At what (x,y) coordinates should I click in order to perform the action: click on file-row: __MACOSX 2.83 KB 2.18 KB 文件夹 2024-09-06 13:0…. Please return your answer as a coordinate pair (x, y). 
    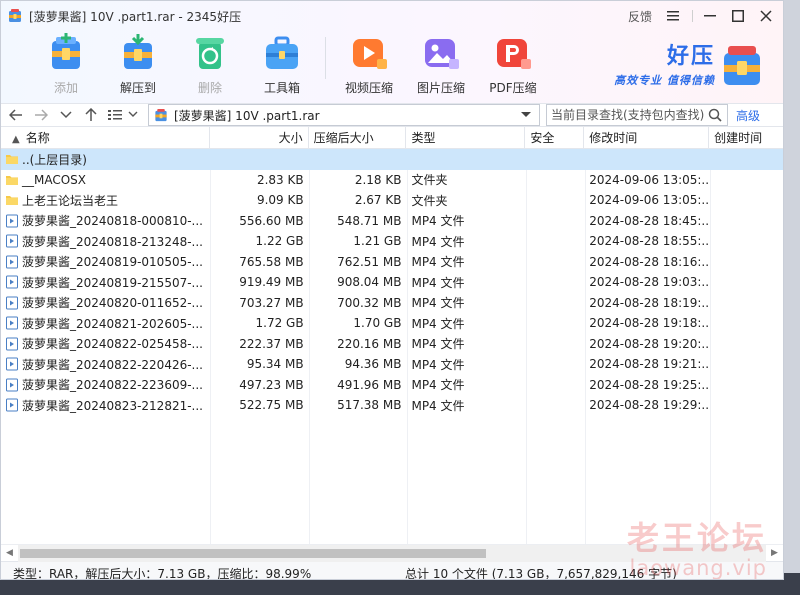
    Looking at the image, I should click on (392, 180).